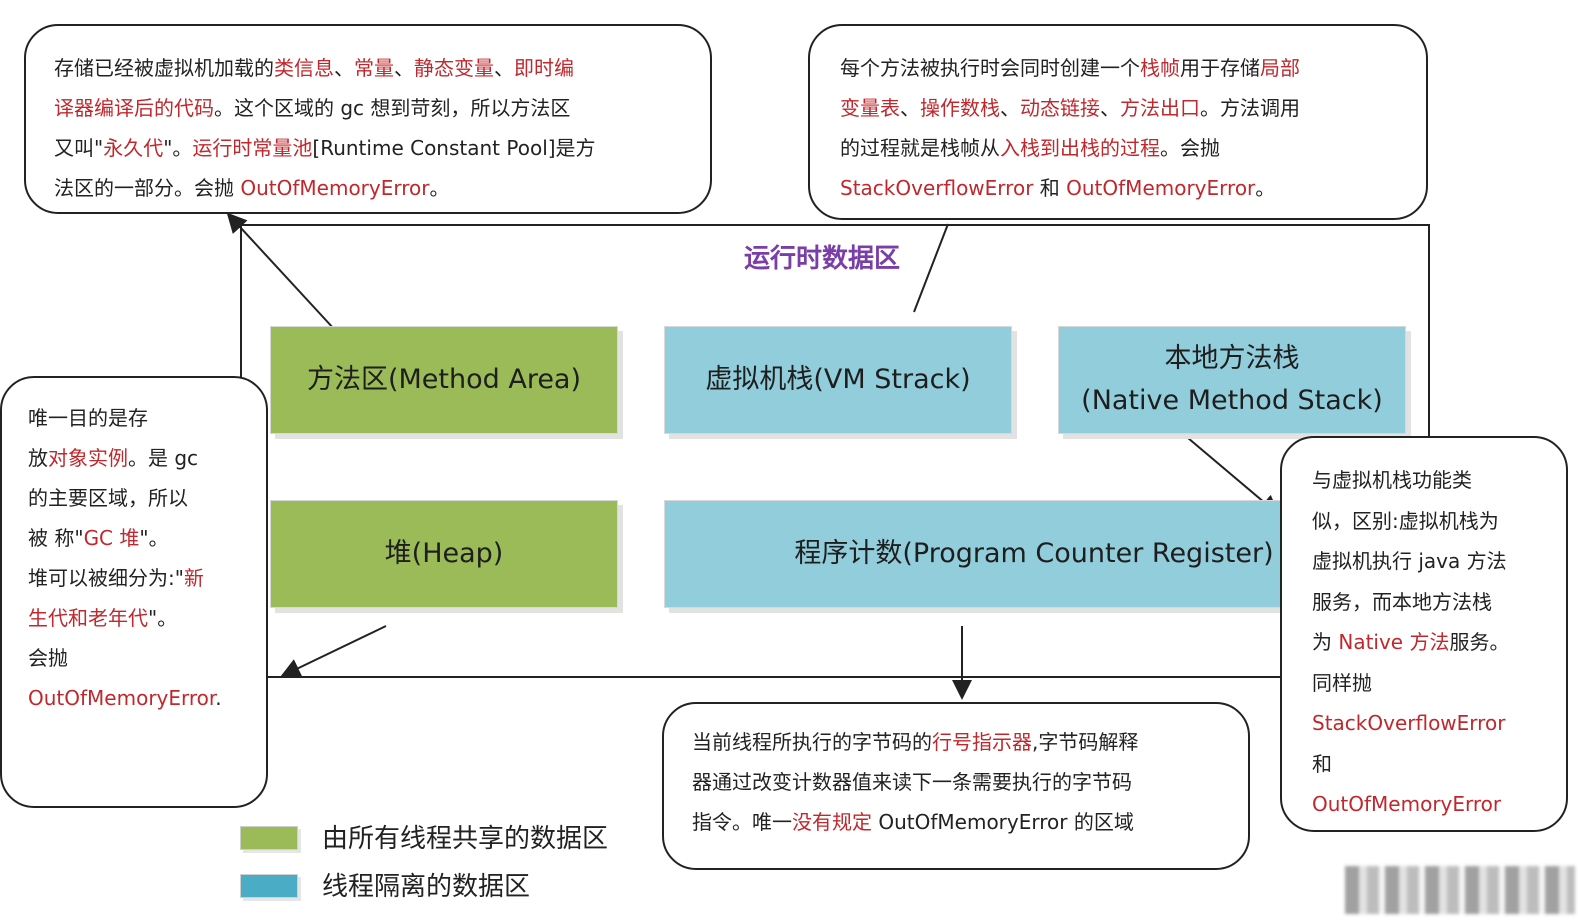  I want to click on method-area-label: 方法区(Method Area), so click(444, 379).